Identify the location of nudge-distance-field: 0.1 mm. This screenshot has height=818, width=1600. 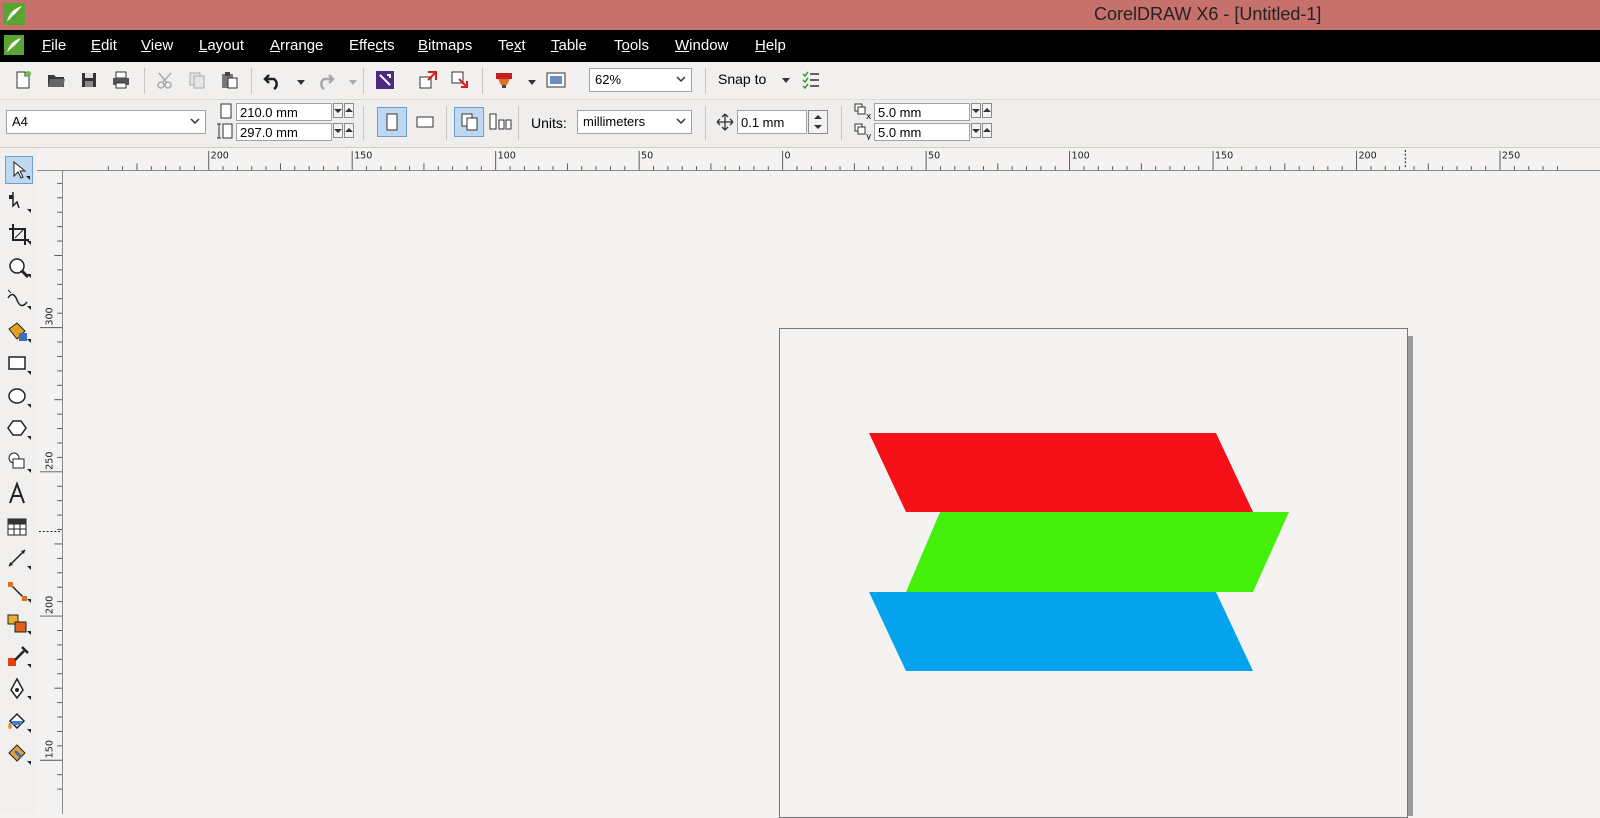
(772, 122).